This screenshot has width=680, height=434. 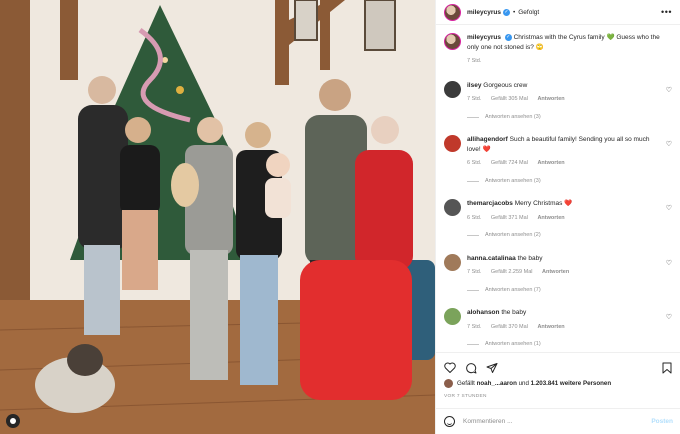 I want to click on likes-prefix: Gefällt, so click(x=466, y=383).